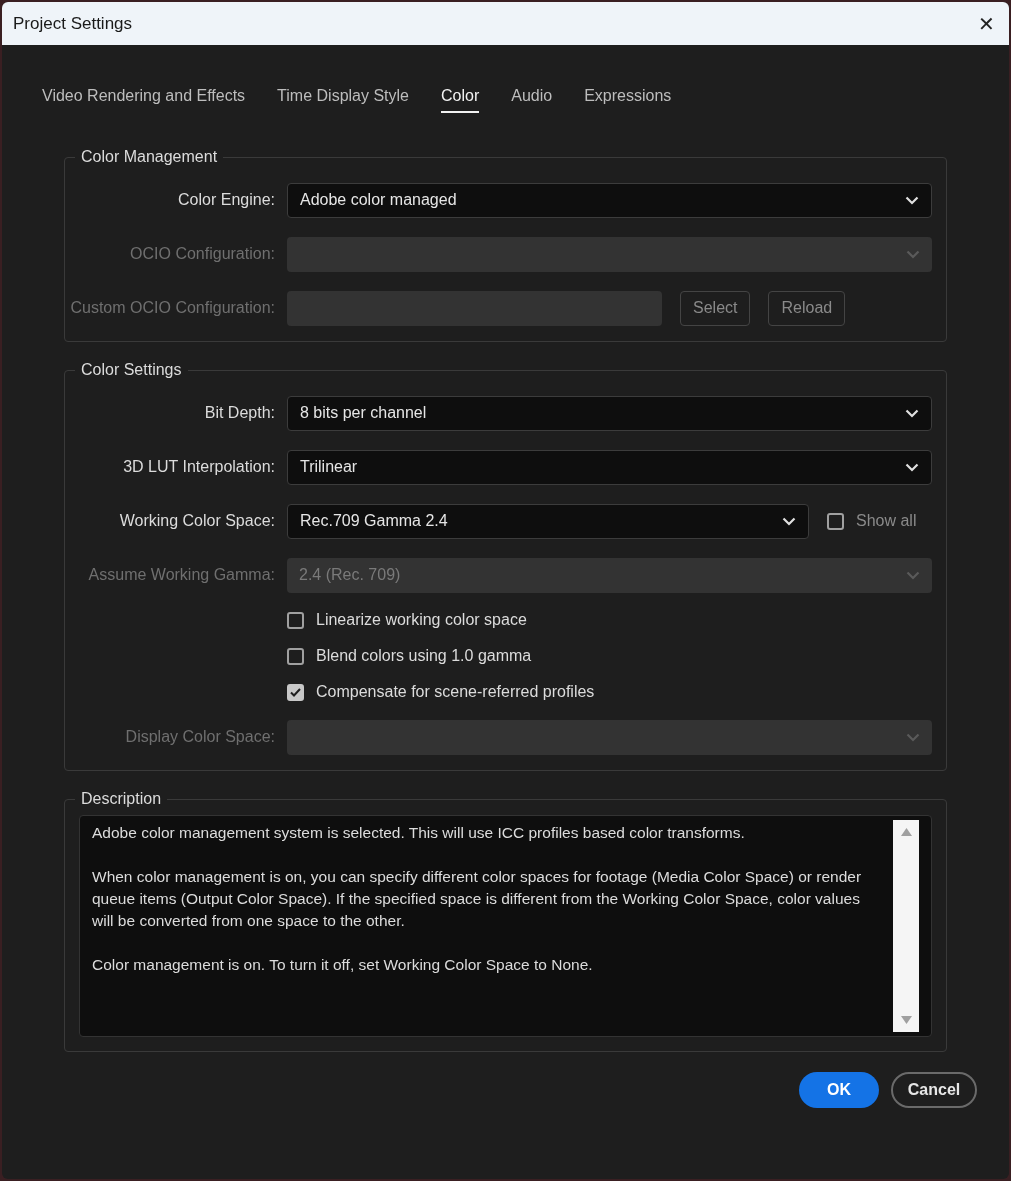 This screenshot has width=1011, height=1181. Describe the element at coordinates (460, 97) in the screenshot. I see `tab: Color` at that location.